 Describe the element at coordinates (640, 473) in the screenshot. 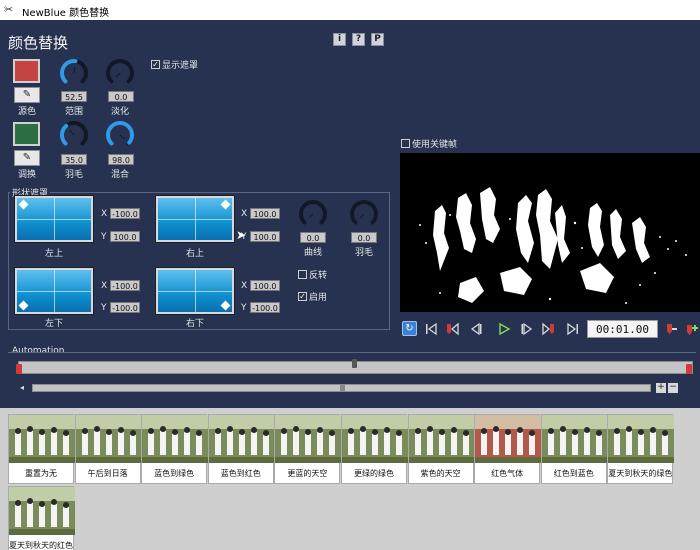

I see `preset-name: 夏天到秋天的绿色` at that location.